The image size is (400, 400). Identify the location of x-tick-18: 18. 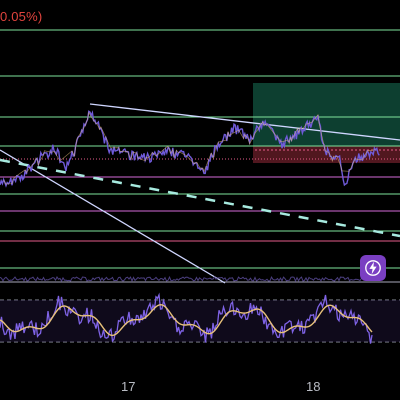
(313, 386).